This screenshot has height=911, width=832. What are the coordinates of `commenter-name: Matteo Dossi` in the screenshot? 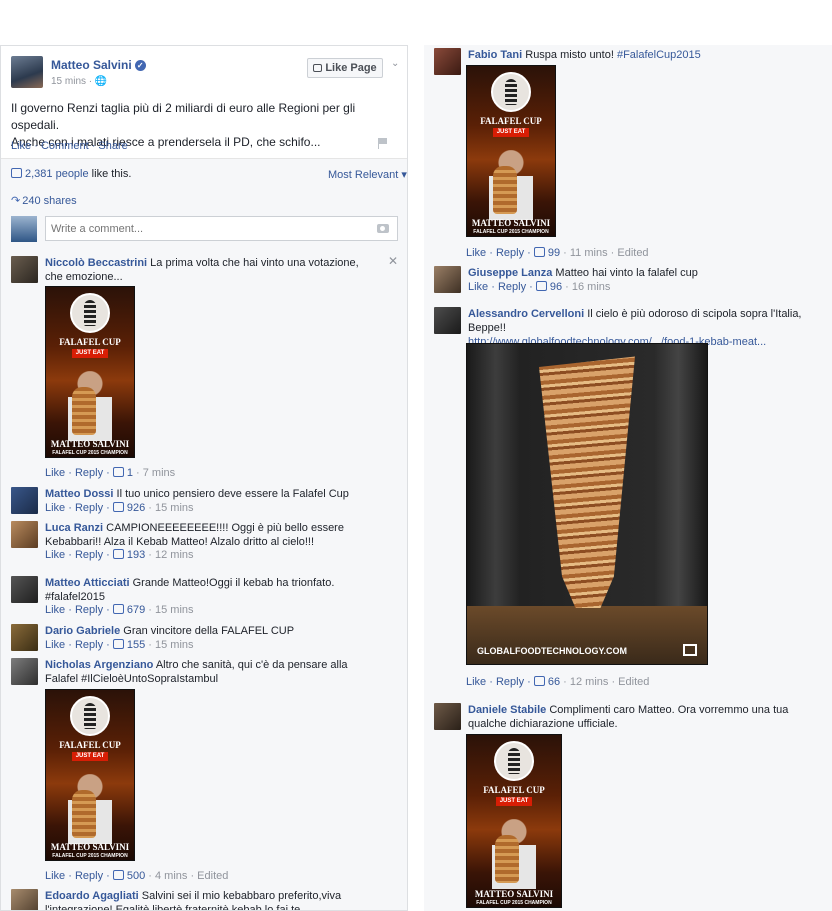 It's located at (79, 494).